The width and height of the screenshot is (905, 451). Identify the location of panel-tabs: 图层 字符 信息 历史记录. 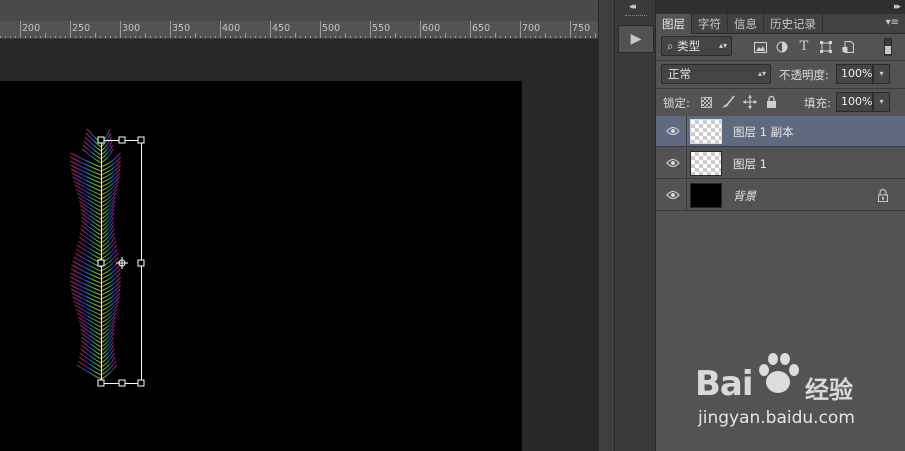
(780, 24).